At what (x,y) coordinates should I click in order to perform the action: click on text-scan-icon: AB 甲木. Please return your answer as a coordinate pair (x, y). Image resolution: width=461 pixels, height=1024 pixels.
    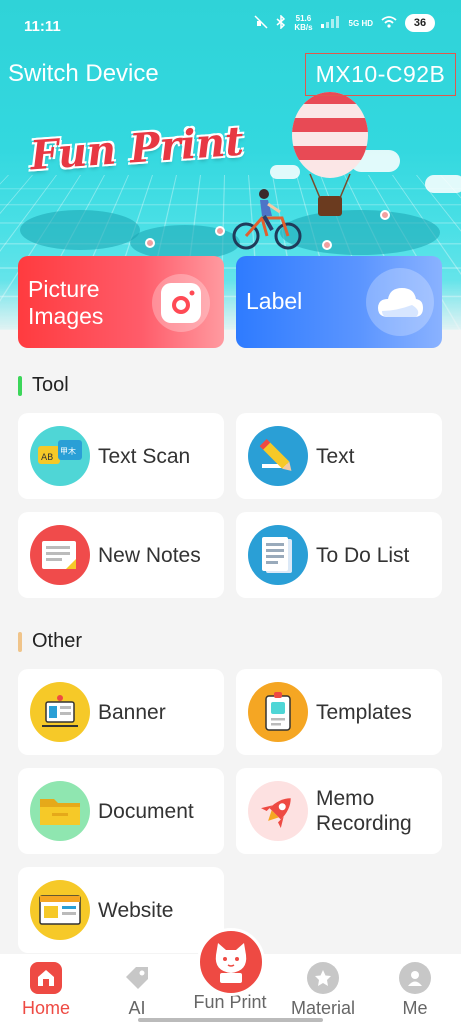
    Looking at the image, I should click on (60, 456).